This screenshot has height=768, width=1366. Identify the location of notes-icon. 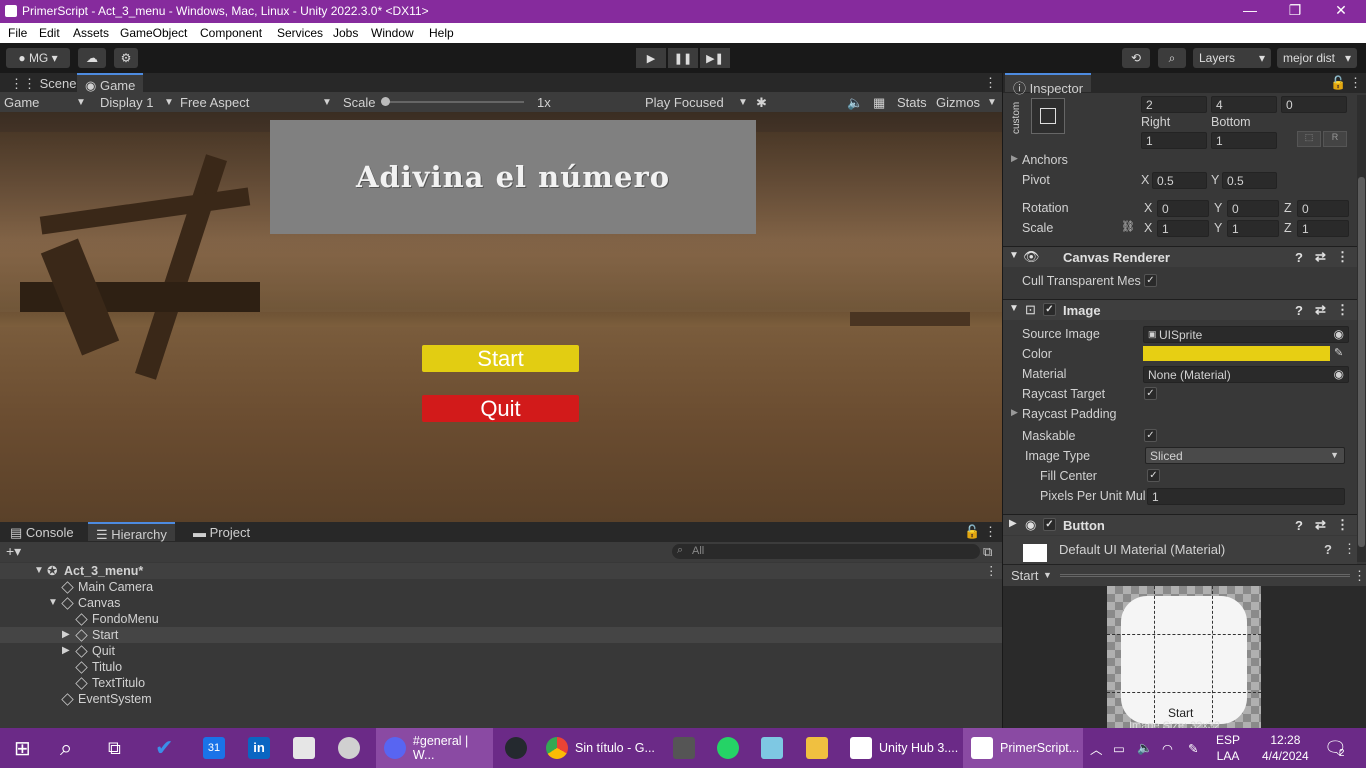
(775, 748).